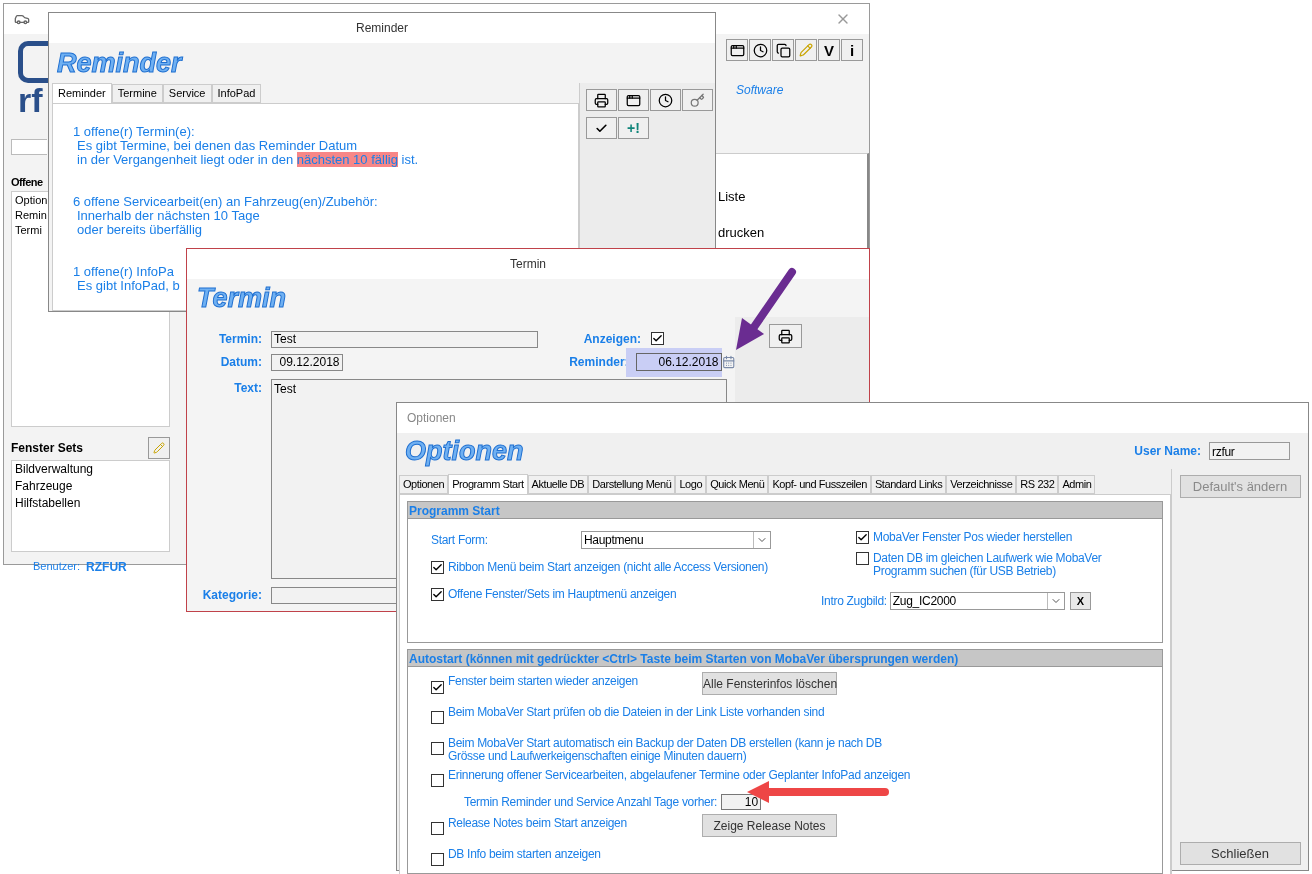 The image size is (1312, 874). I want to click on tab: Darstellung Menü, so click(632, 484).